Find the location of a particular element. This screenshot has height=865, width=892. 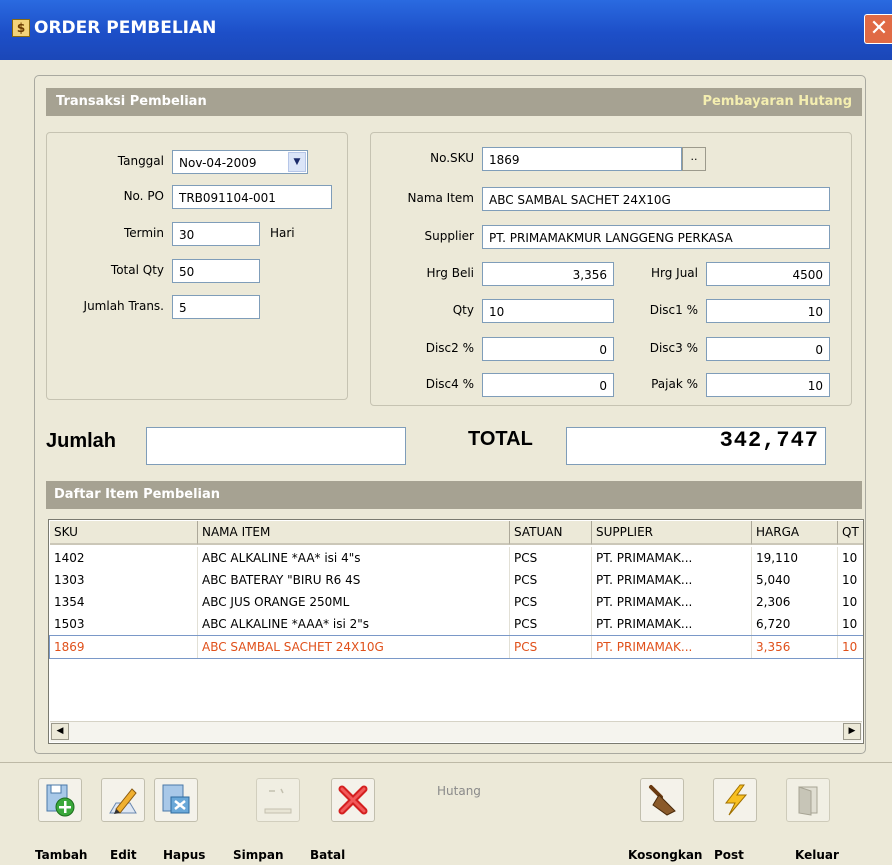

totalqty-label: Total Qty is located at coordinates (137, 270).